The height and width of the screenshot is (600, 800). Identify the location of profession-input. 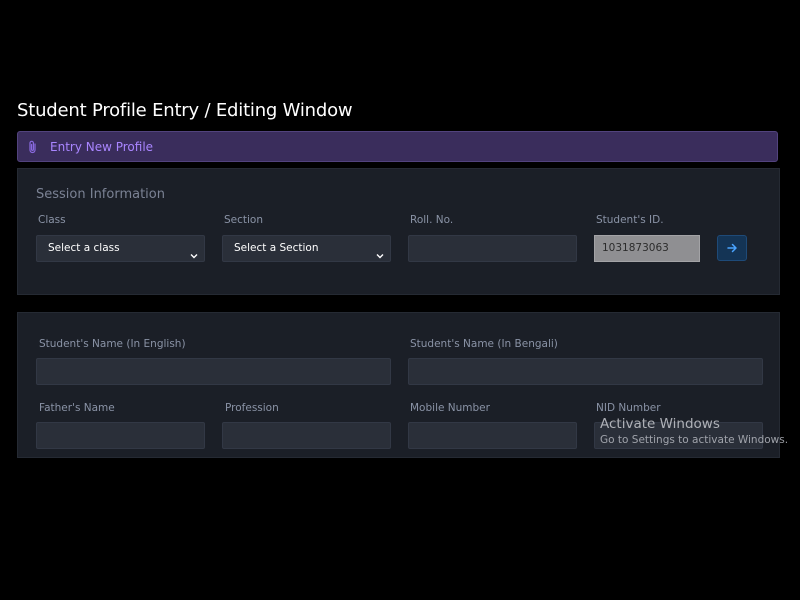
(306, 435).